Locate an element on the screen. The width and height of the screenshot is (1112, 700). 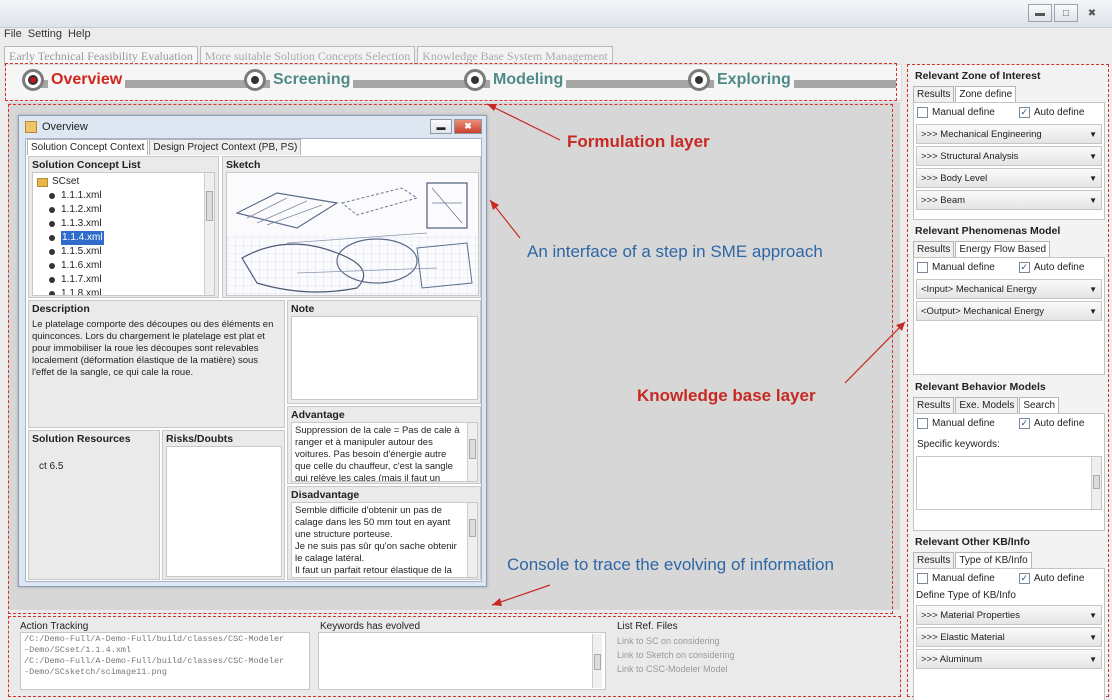
list-ref-files-label: List Ref. Files is located at coordinates (647, 626).